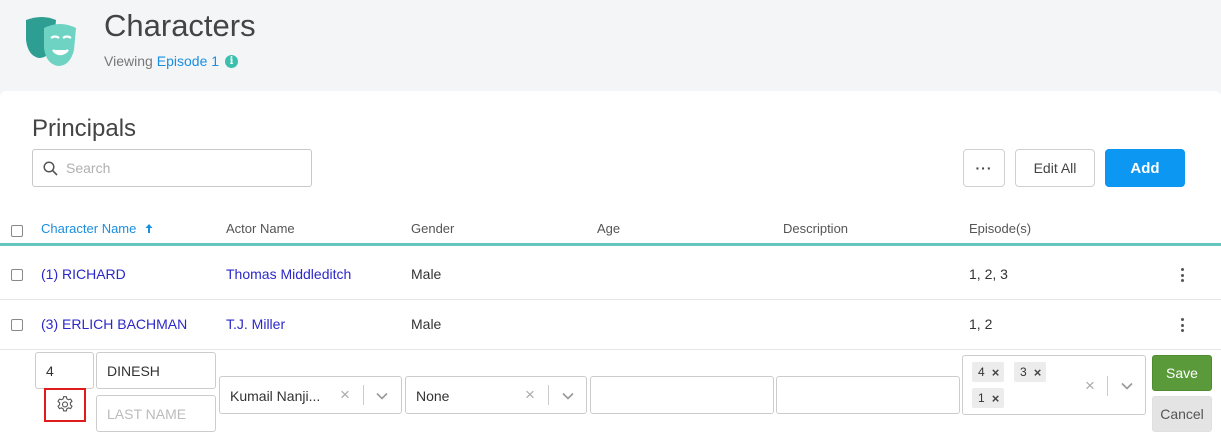 The image size is (1221, 440). Describe the element at coordinates (288, 274) in the screenshot. I see `actor-name-link: Thomas Middleditch` at that location.